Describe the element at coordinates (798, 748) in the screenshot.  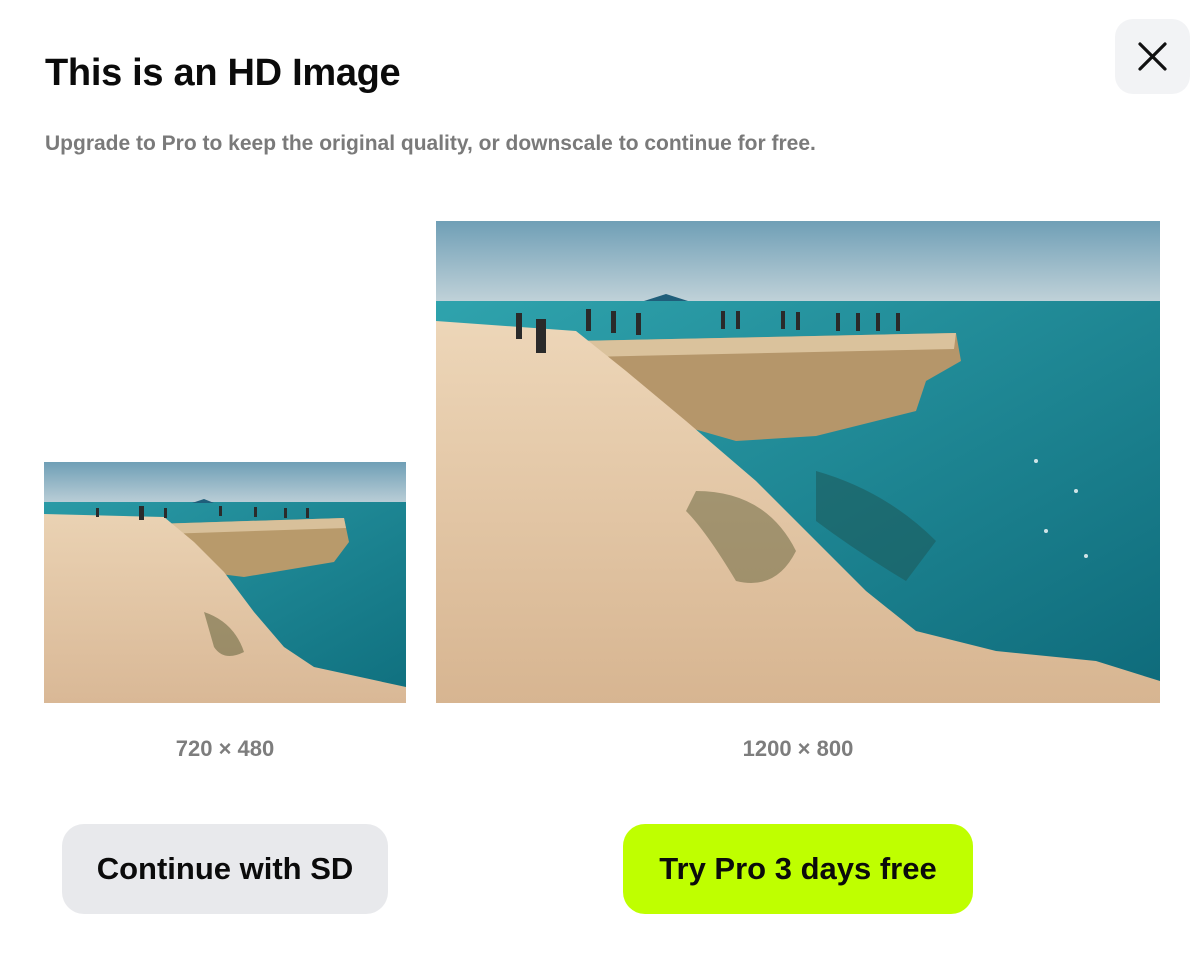
I see `hd-dimensions-label: 1200 × 800` at that location.